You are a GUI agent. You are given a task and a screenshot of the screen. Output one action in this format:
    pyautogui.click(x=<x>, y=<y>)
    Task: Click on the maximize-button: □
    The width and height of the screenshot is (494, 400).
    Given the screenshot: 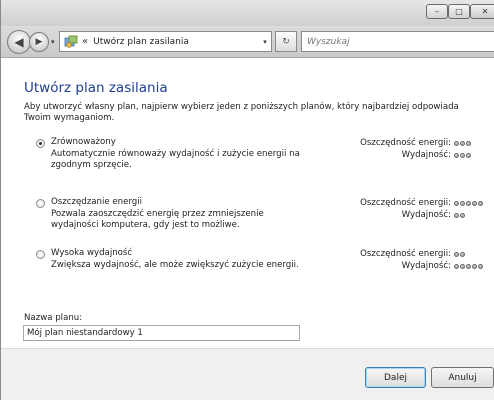 What is the action you would take?
    pyautogui.click(x=459, y=11)
    